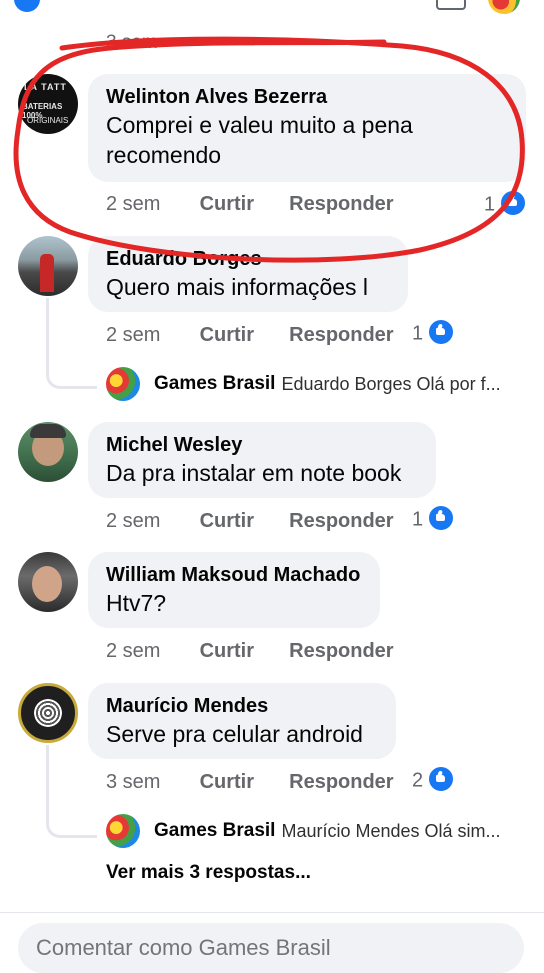  I want to click on comment-text: Comprei e valeu muito a pena, so click(259, 125).